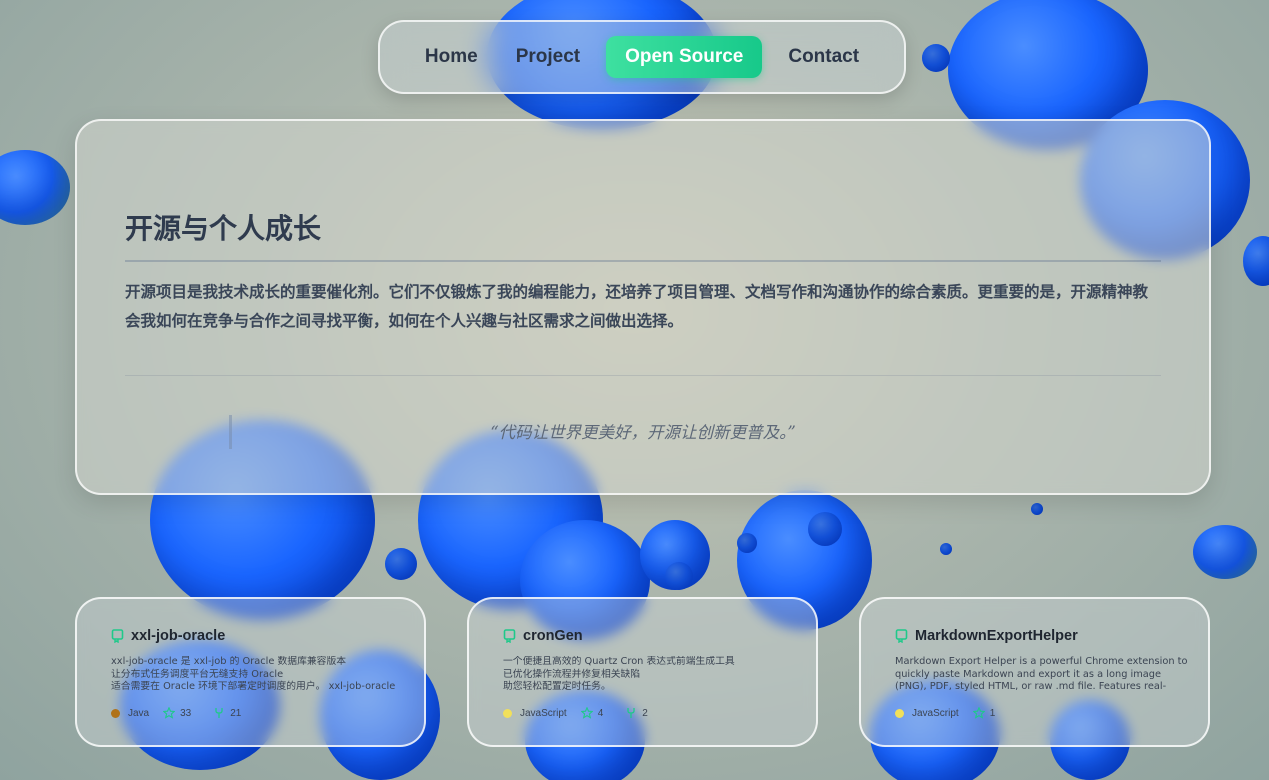  What do you see at coordinates (643, 375) in the screenshot?
I see `quote-divider` at bounding box center [643, 375].